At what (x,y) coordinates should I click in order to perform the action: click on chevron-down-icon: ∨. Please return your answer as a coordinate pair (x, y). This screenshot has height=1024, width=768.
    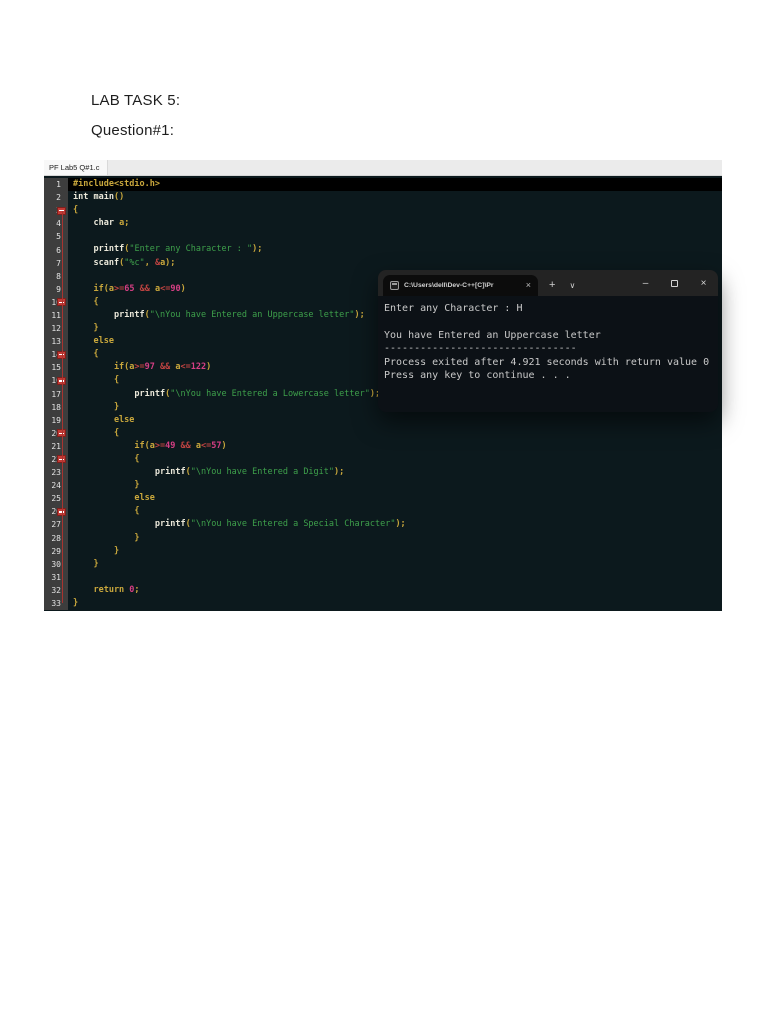
    Looking at the image, I should click on (572, 286).